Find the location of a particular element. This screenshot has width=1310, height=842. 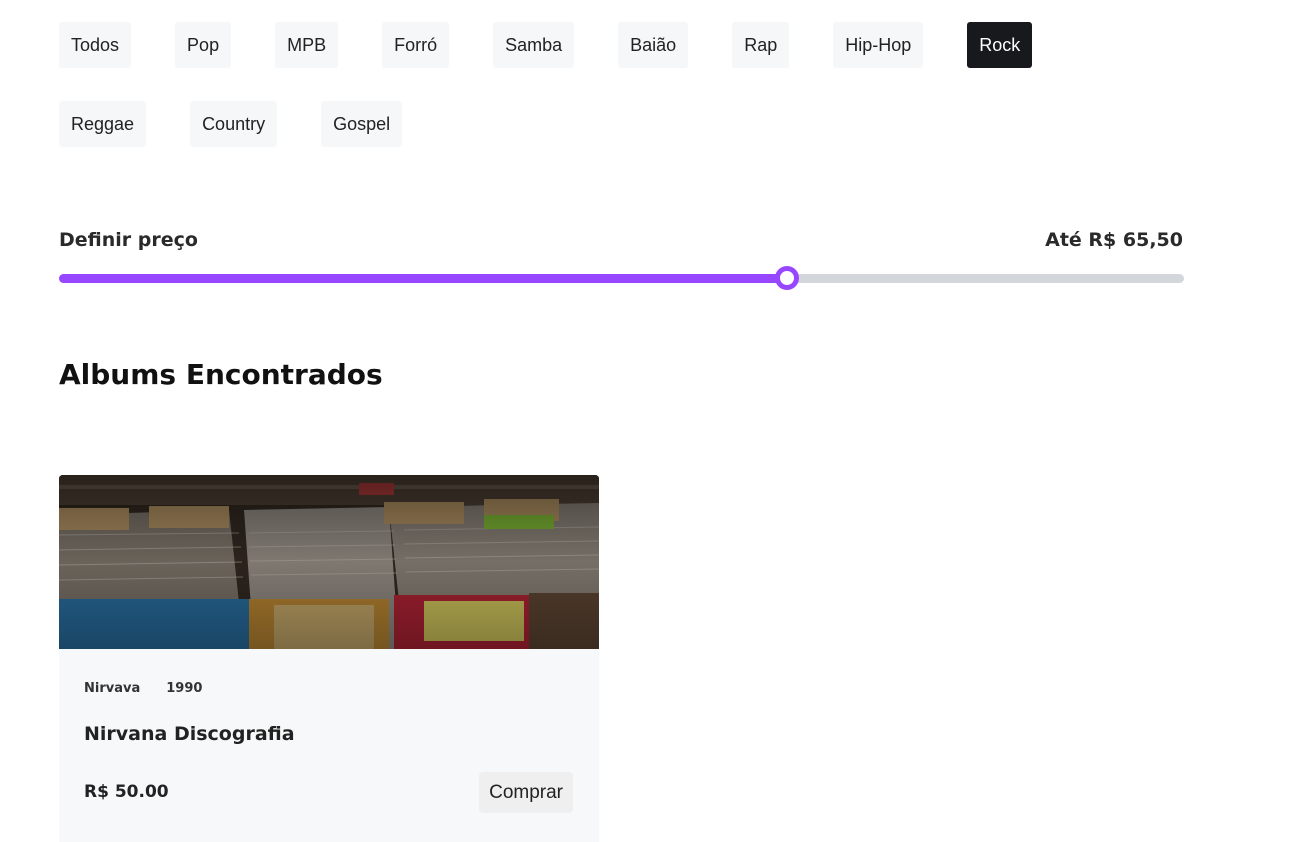

genre-chip-mpb: MPB is located at coordinates (307, 45).